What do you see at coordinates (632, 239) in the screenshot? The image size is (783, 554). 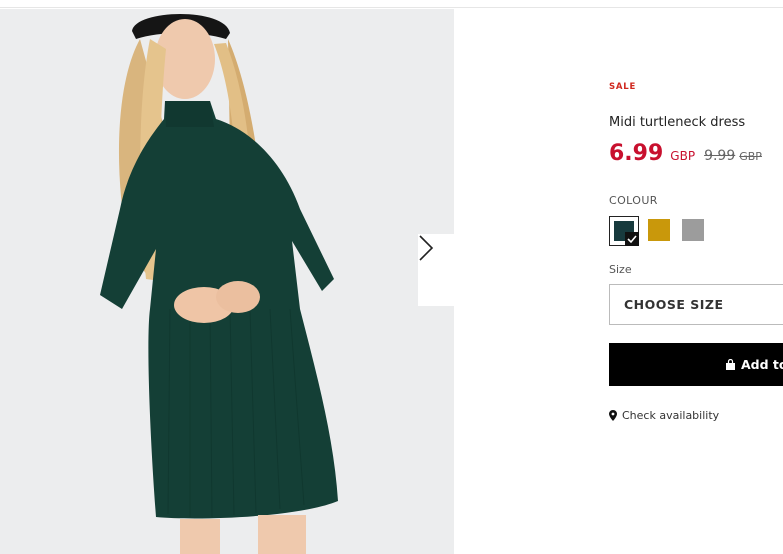 I see `checkmark-icon` at bounding box center [632, 239].